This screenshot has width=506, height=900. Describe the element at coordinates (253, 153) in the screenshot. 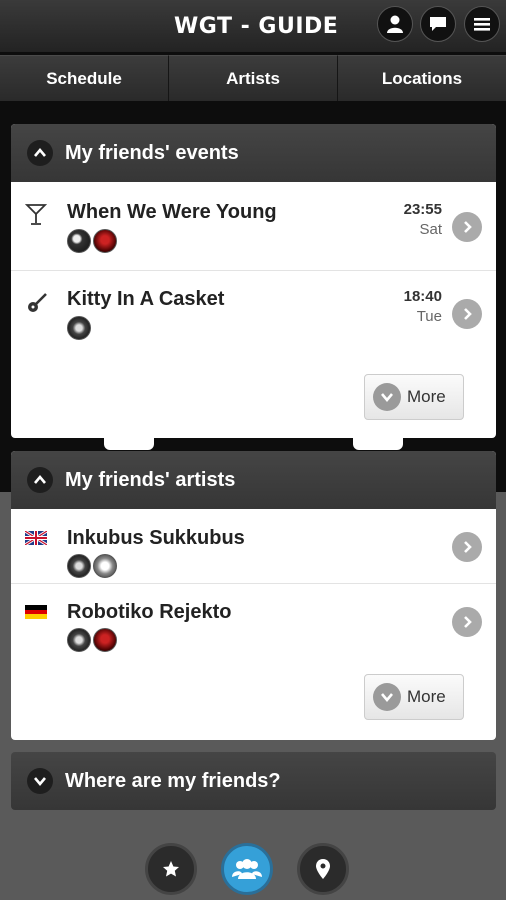

I see `friends-events-header: My friends' events` at that location.